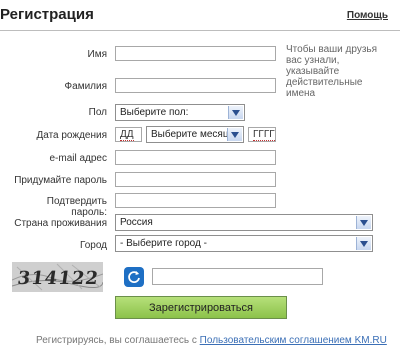  I want to click on password-field, so click(195, 179).